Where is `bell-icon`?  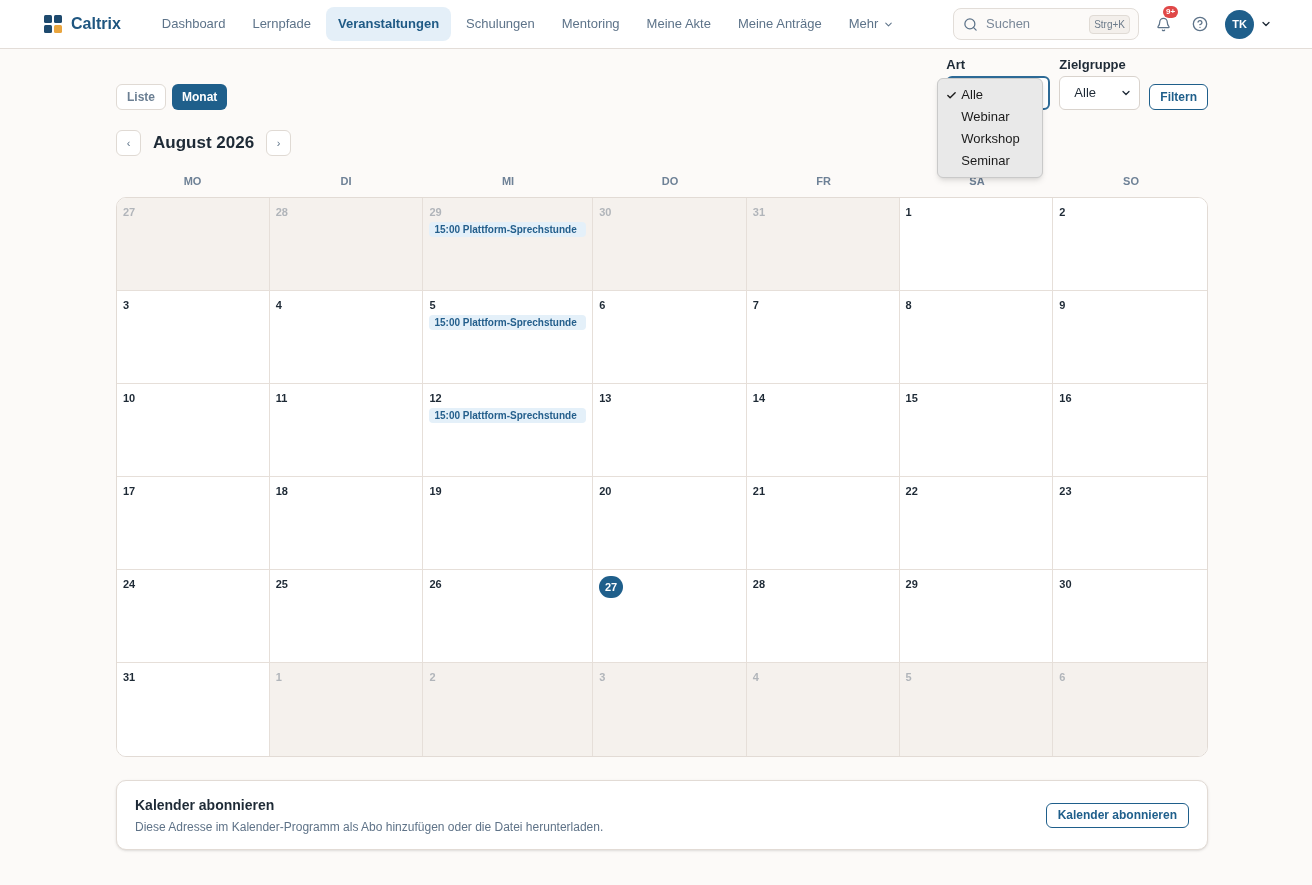 bell-icon is located at coordinates (1163, 24).